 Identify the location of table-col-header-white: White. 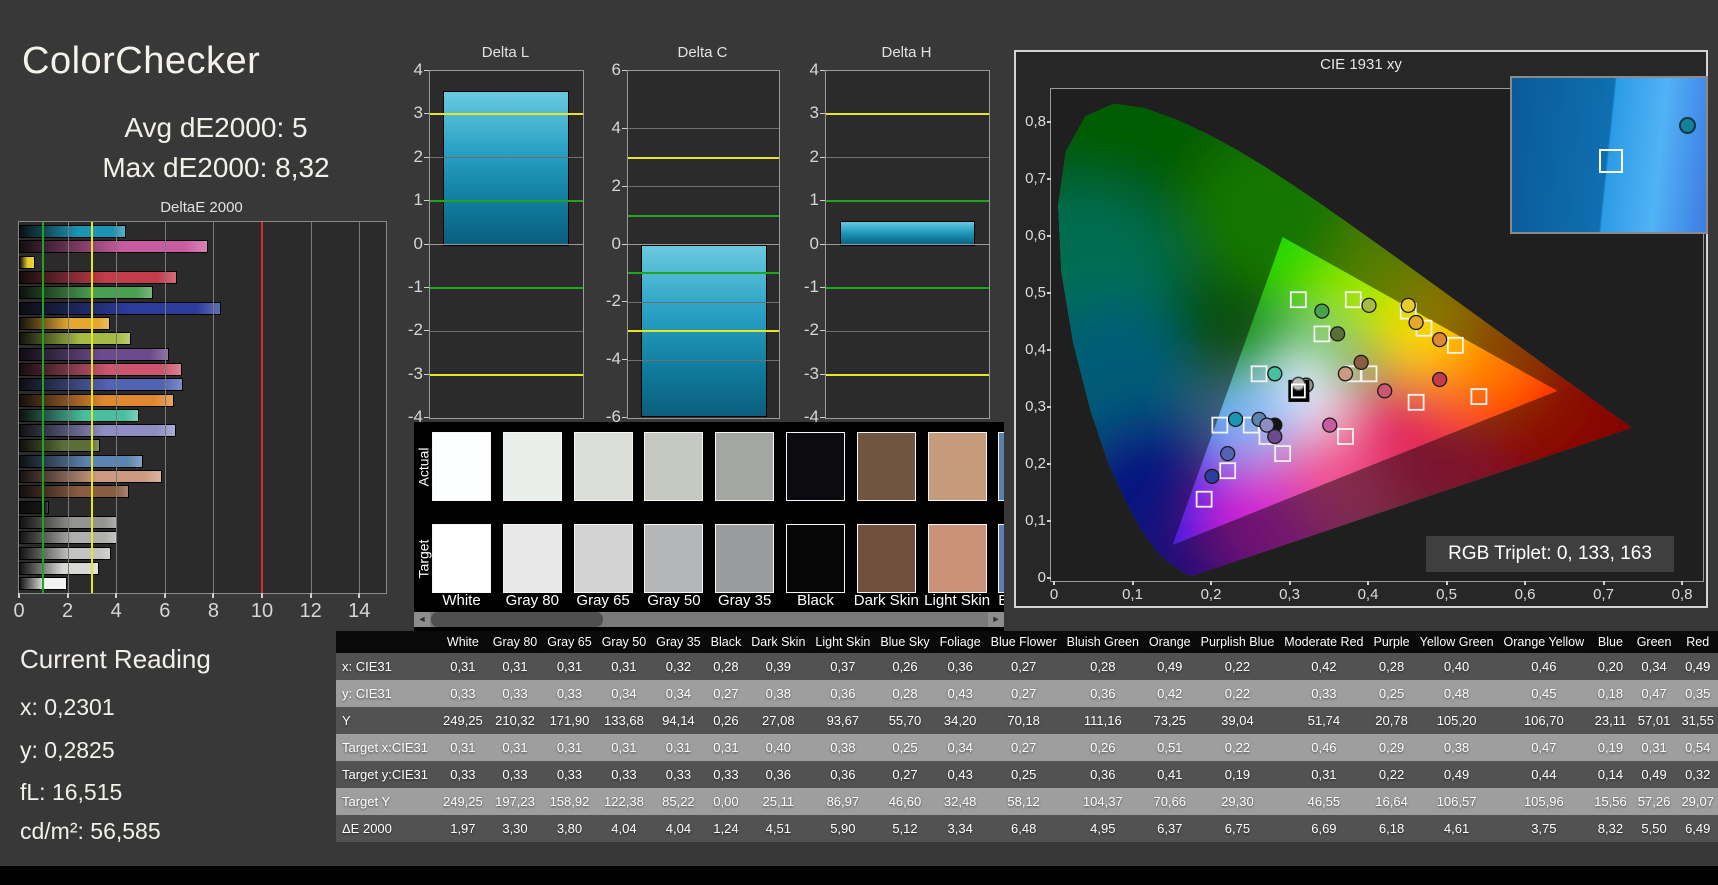
(463, 642).